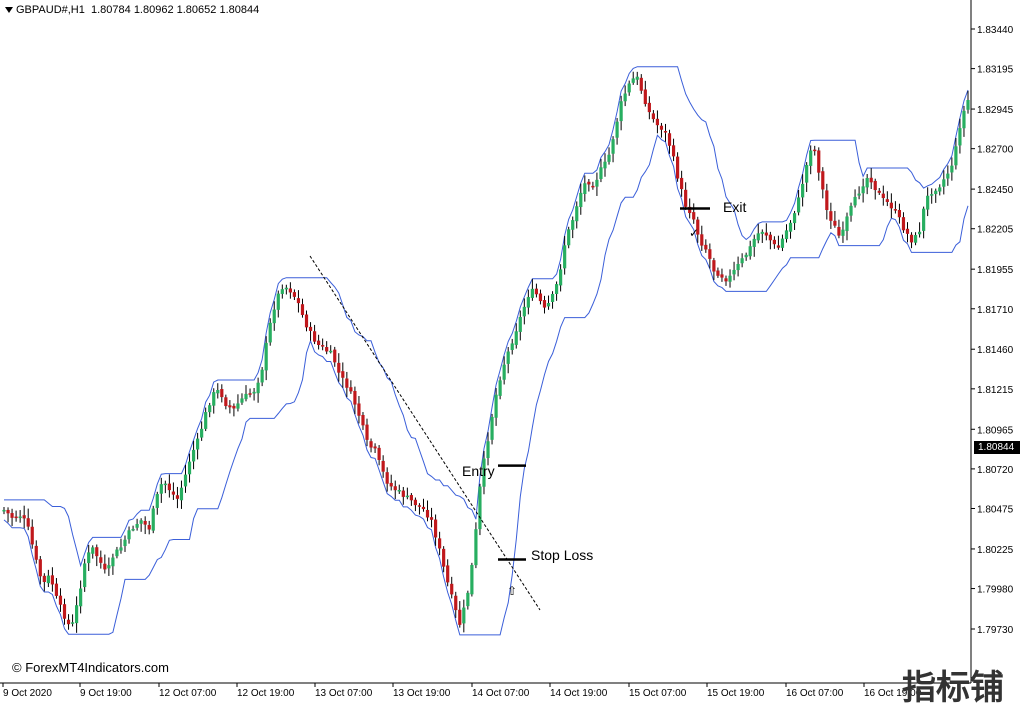 The image size is (1024, 709). What do you see at coordinates (562, 555) in the screenshot?
I see `stop-loss-label: Stop Loss` at bounding box center [562, 555].